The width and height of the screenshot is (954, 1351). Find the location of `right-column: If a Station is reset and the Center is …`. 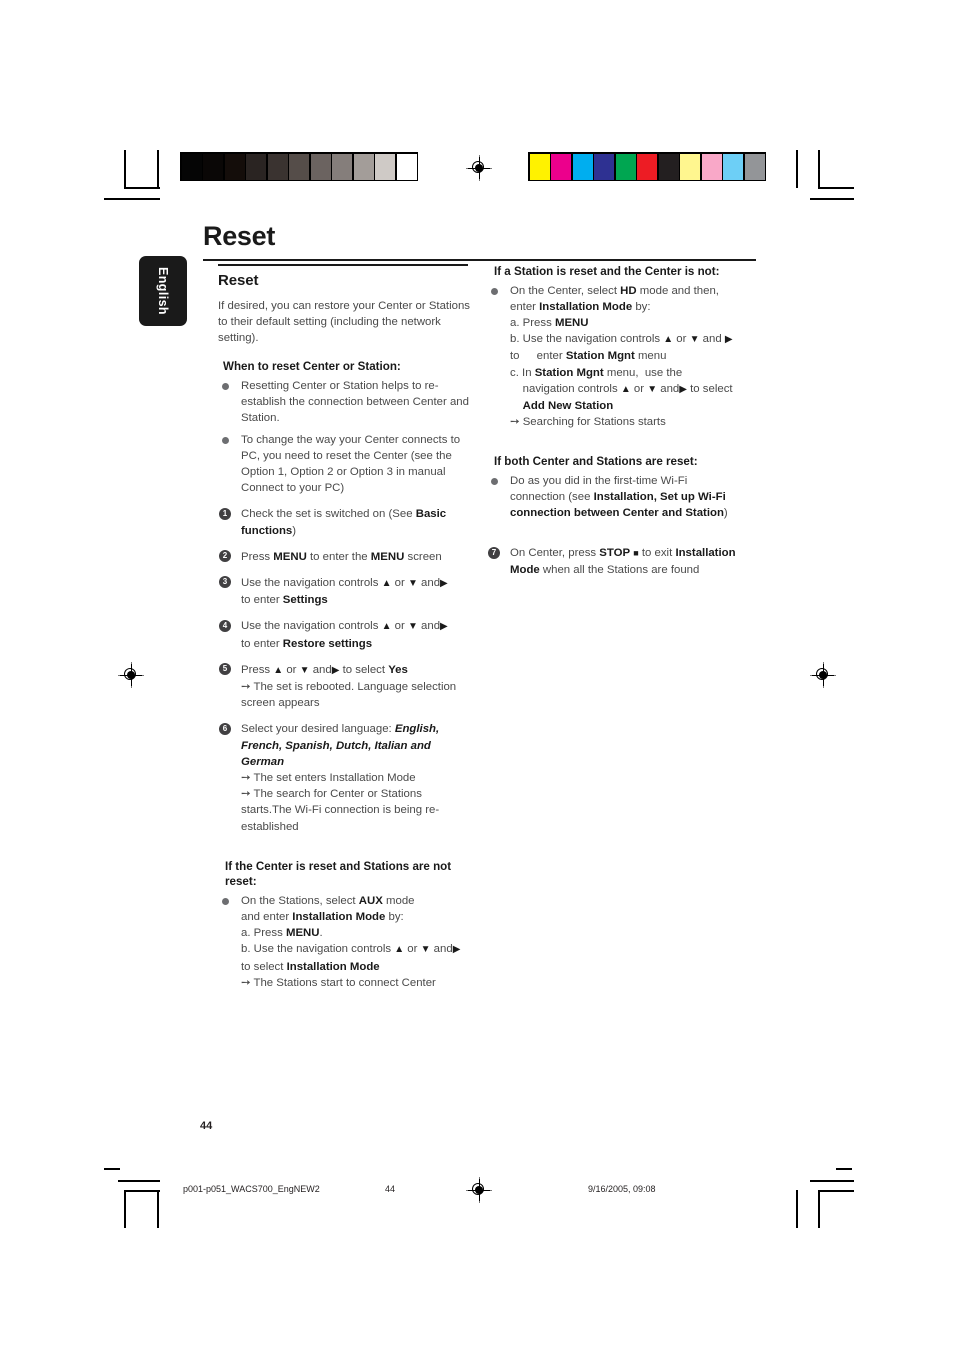

right-column: If a Station is reset and the Center is … is located at coordinates (613, 426).